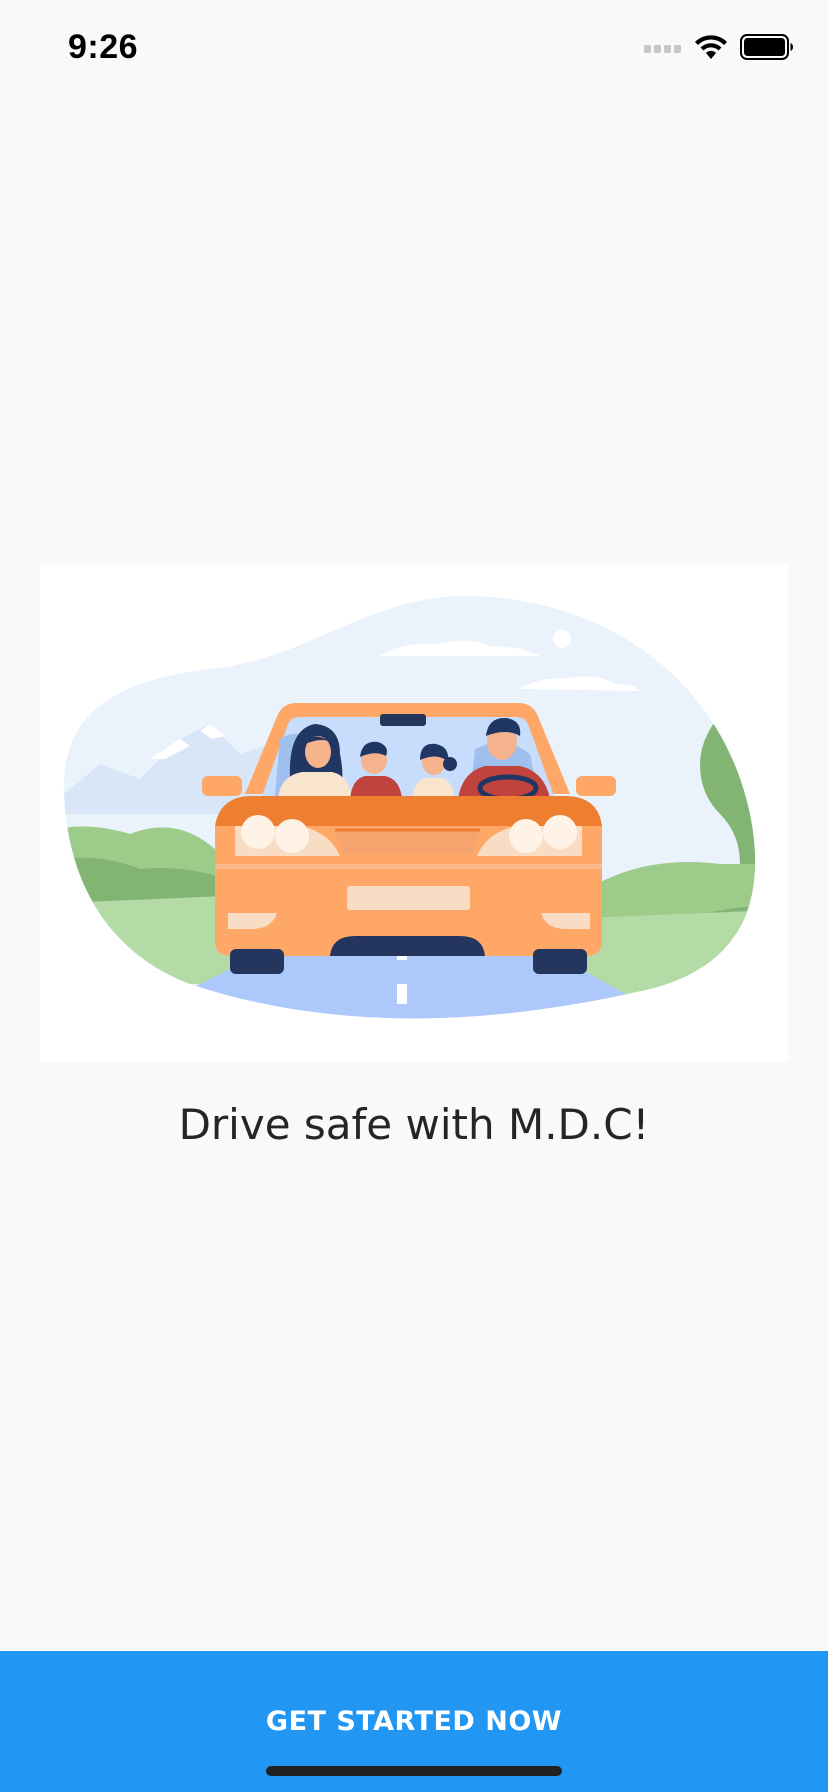  Describe the element at coordinates (414, 50) in the screenshot. I see `status-bar: 9:26` at that location.